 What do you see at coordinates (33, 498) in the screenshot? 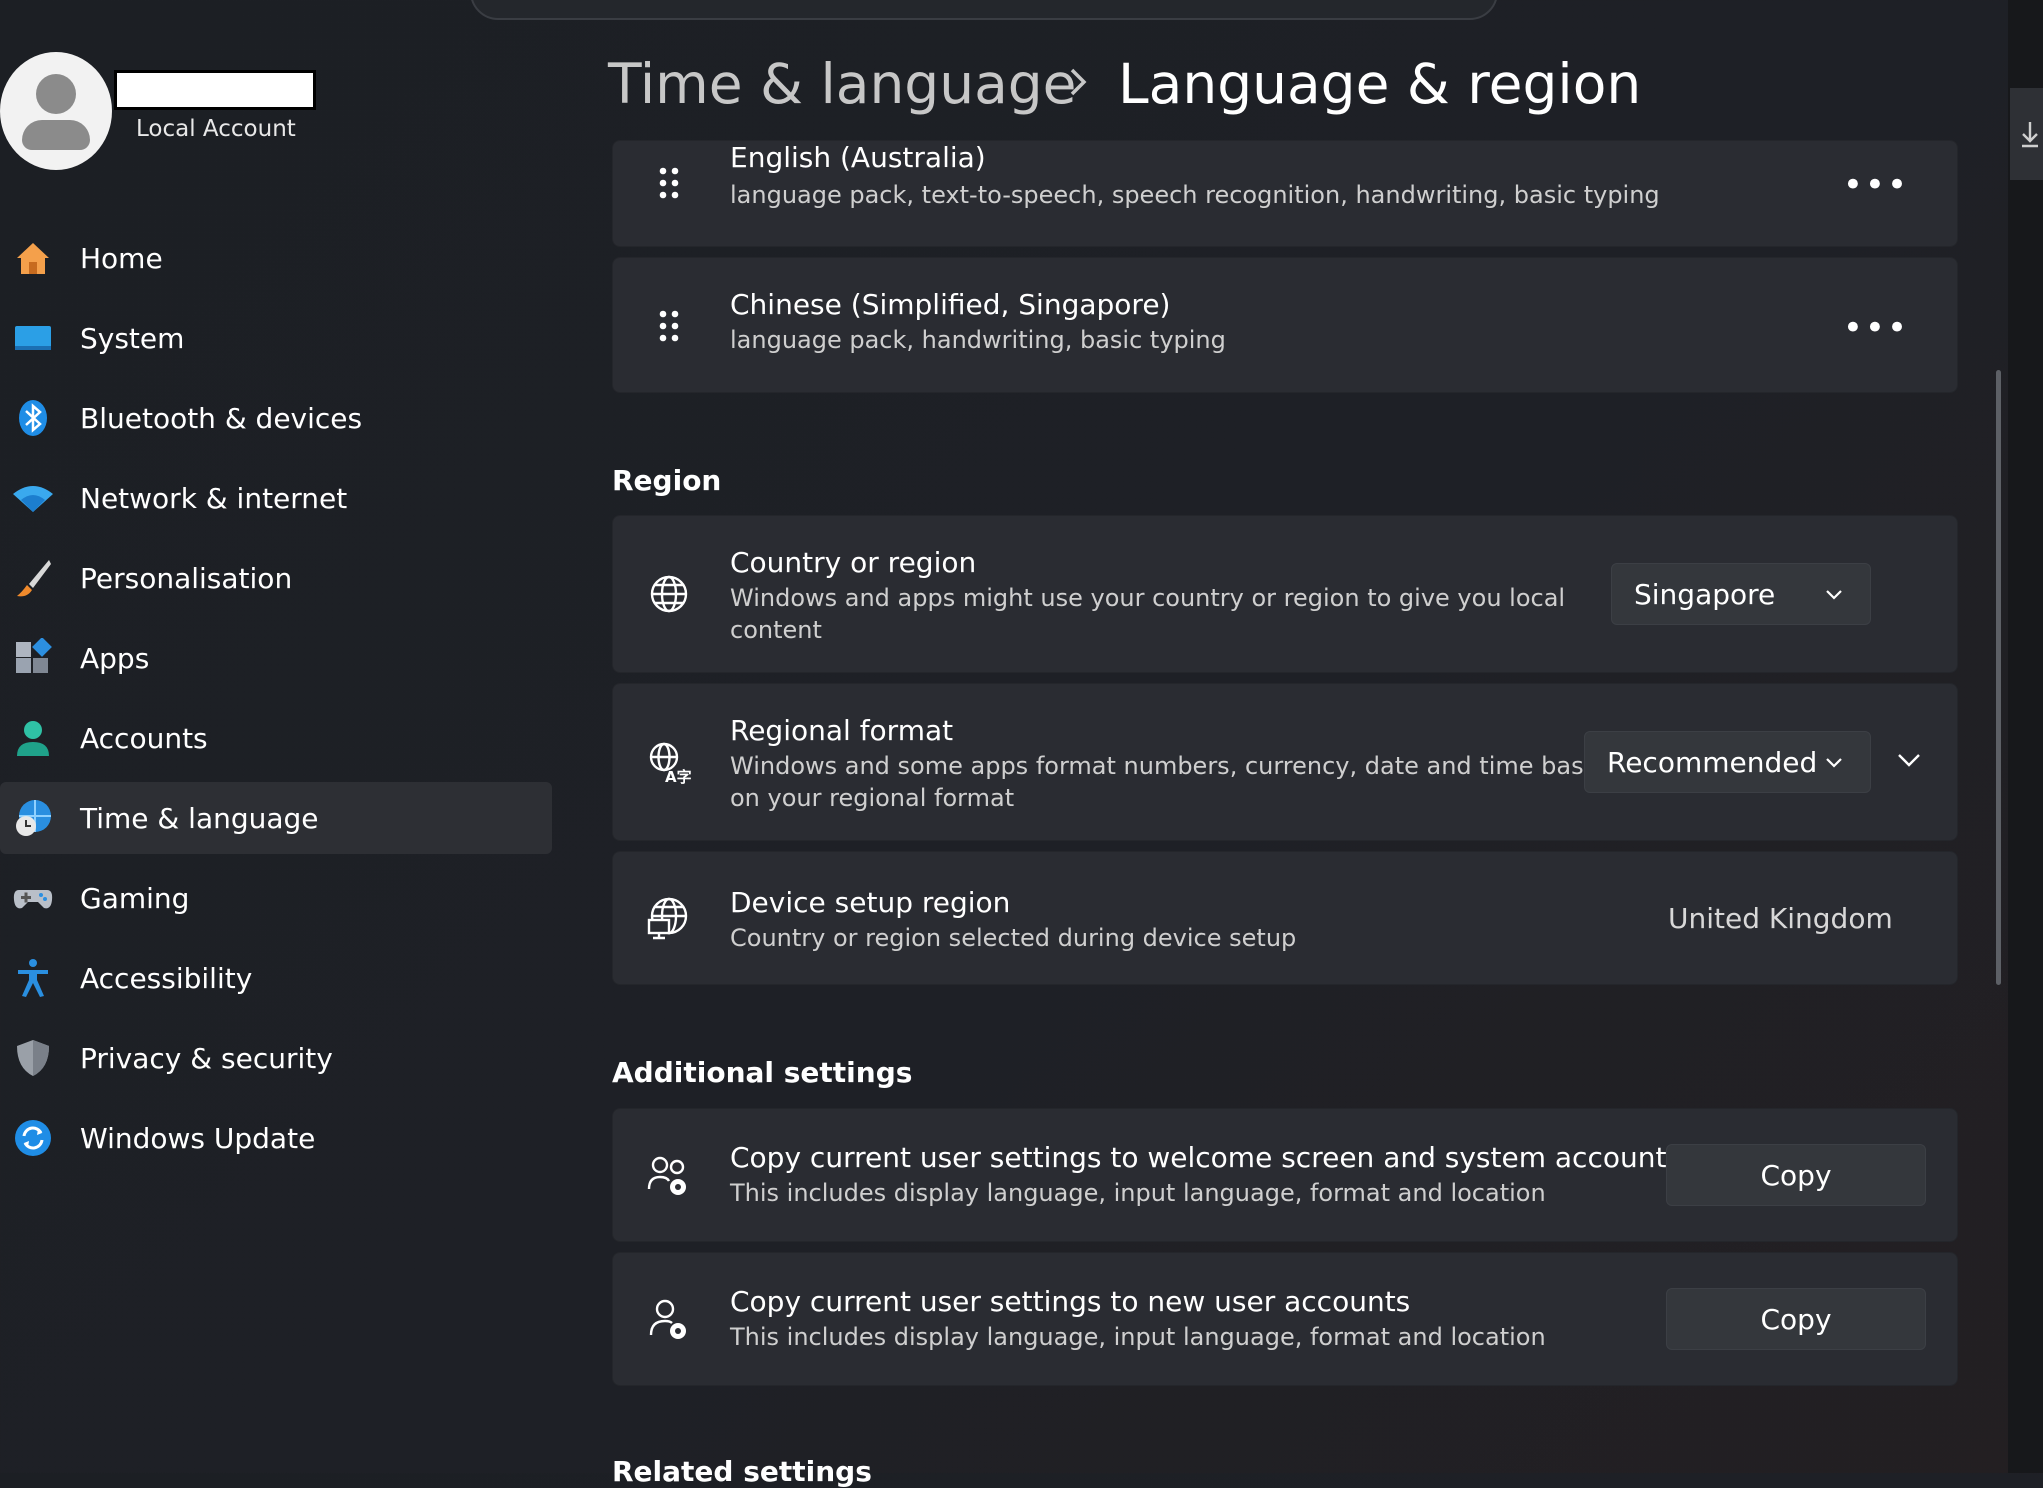
I see `wifi-icon` at bounding box center [33, 498].